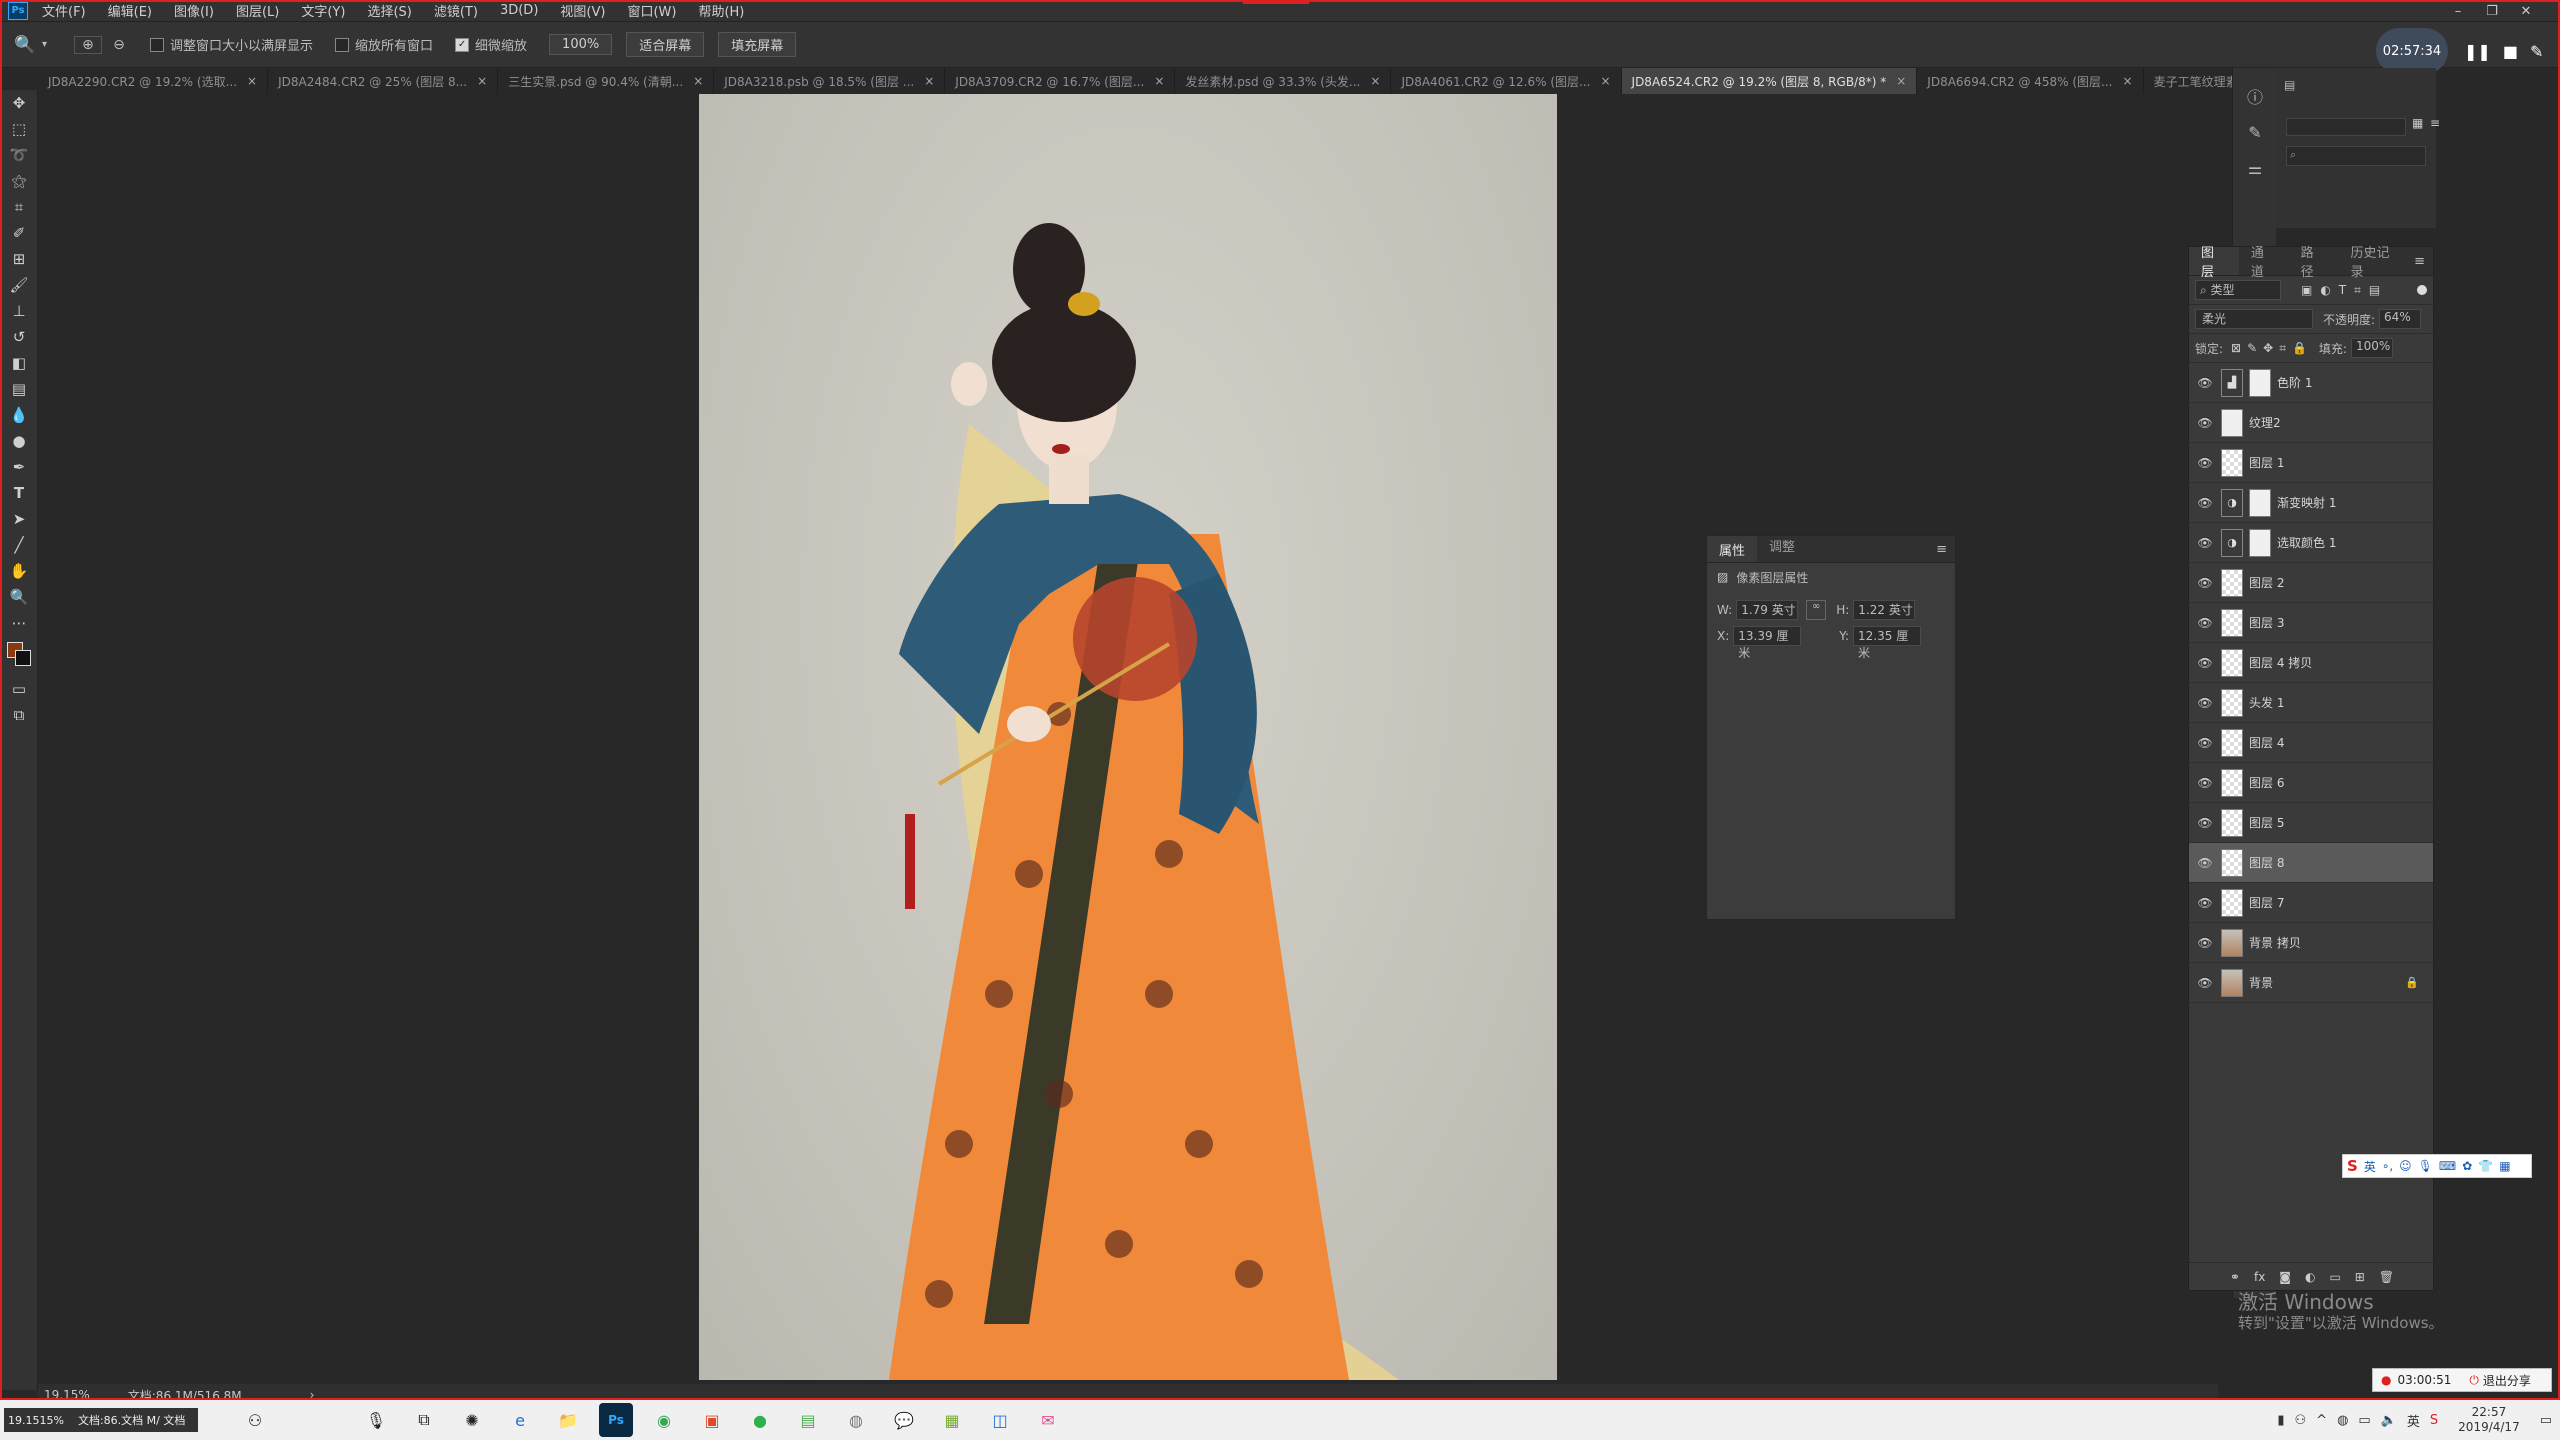 This screenshot has width=2560, height=1440. I want to click on crop-tool-icon: ⌗, so click(19, 207).